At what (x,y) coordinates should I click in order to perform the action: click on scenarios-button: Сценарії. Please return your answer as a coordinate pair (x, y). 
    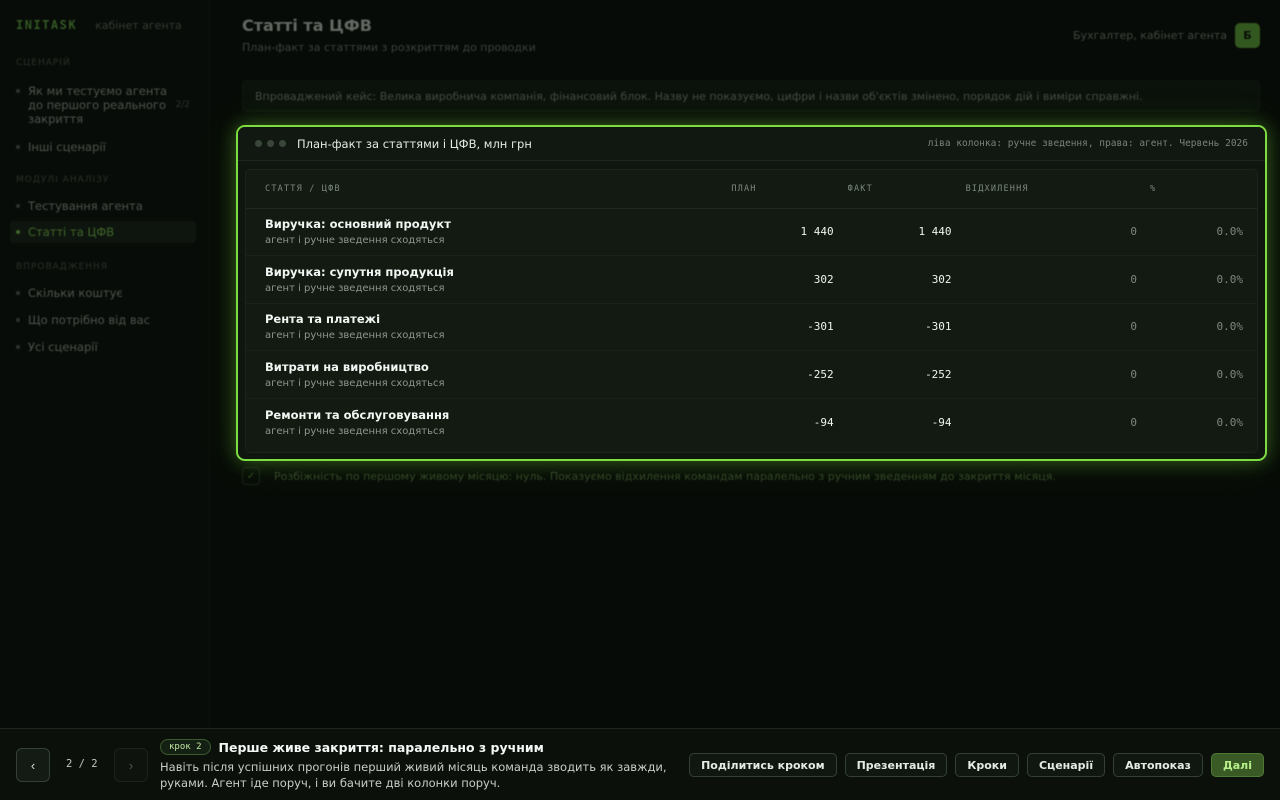
    Looking at the image, I should click on (1066, 765).